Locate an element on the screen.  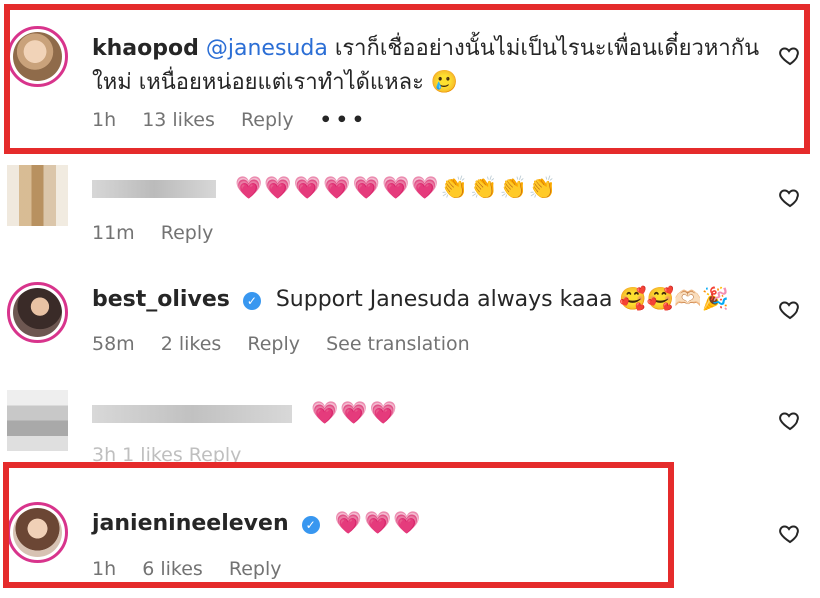
comment-text-line-2: ใหม่ เหนื่อยหน่อยแต่เราทำได้แหละ 🥲 is located at coordinates (275, 83).